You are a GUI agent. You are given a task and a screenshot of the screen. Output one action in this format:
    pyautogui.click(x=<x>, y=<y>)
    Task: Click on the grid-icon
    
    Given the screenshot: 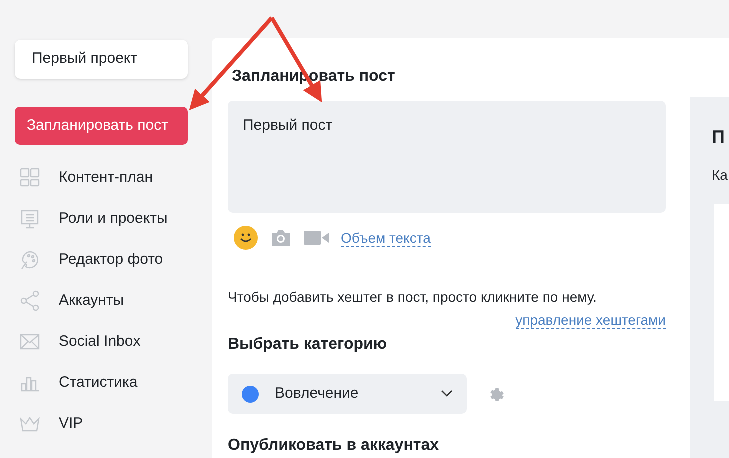 What is the action you would take?
    pyautogui.click(x=30, y=178)
    